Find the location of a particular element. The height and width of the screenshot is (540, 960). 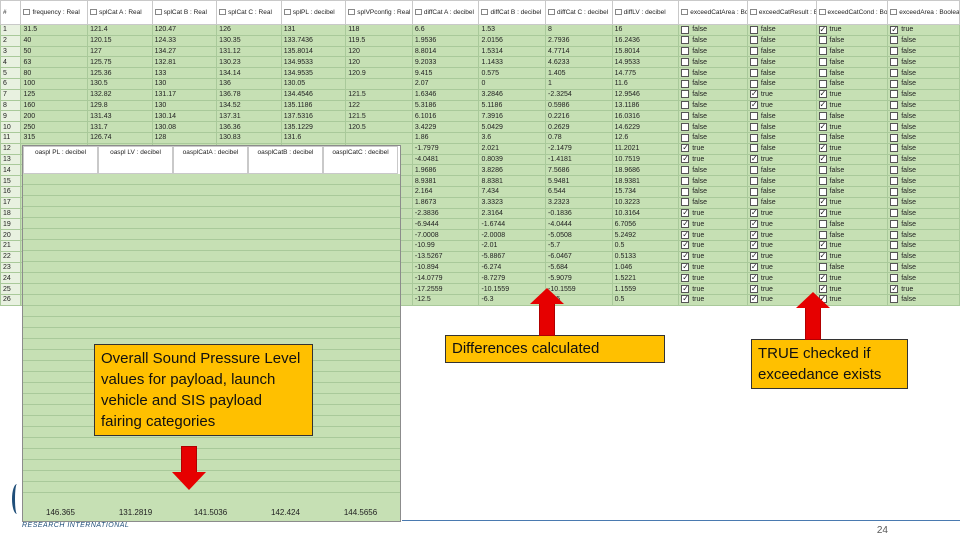

grid-header-2: splCat A : Real is located at coordinates (120, 12).